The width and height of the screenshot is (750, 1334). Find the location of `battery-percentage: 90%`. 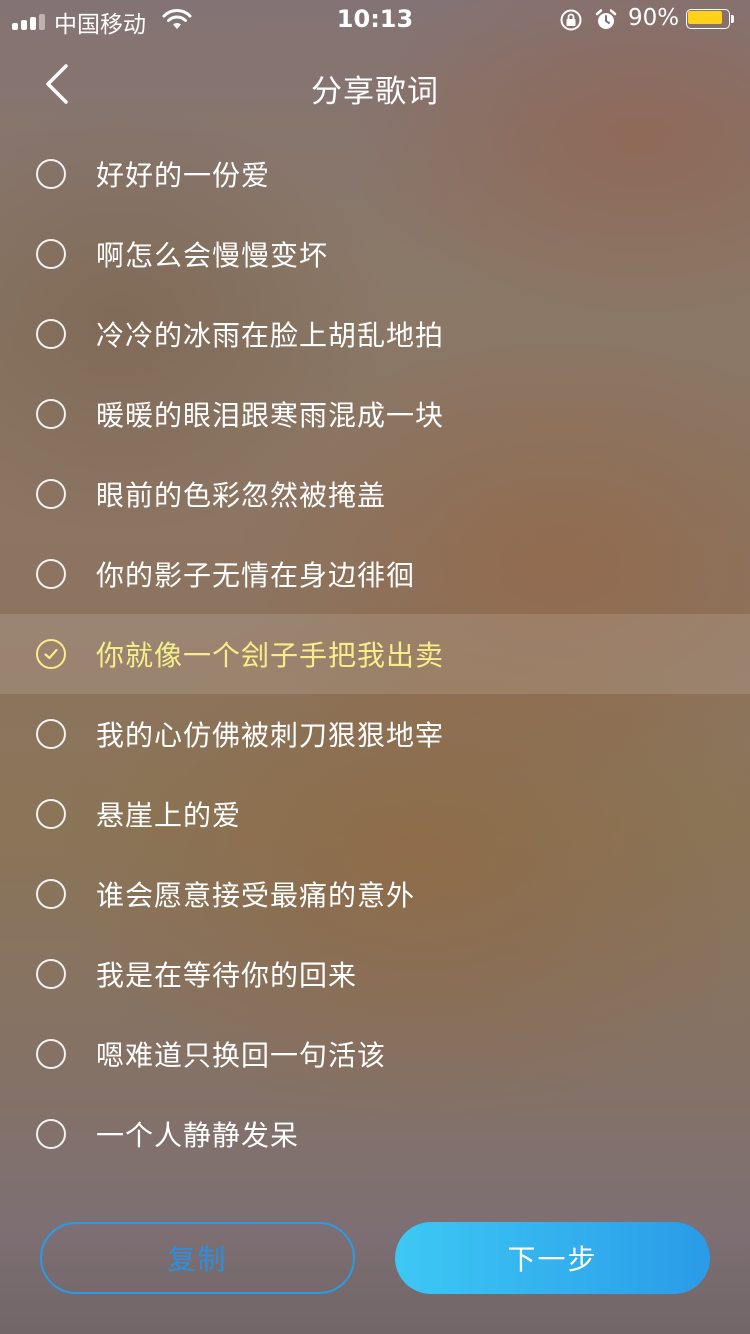

battery-percentage: 90% is located at coordinates (654, 18).